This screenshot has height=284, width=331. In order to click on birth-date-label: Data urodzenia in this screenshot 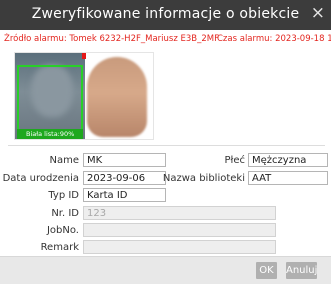, I will do `click(40, 178)`.